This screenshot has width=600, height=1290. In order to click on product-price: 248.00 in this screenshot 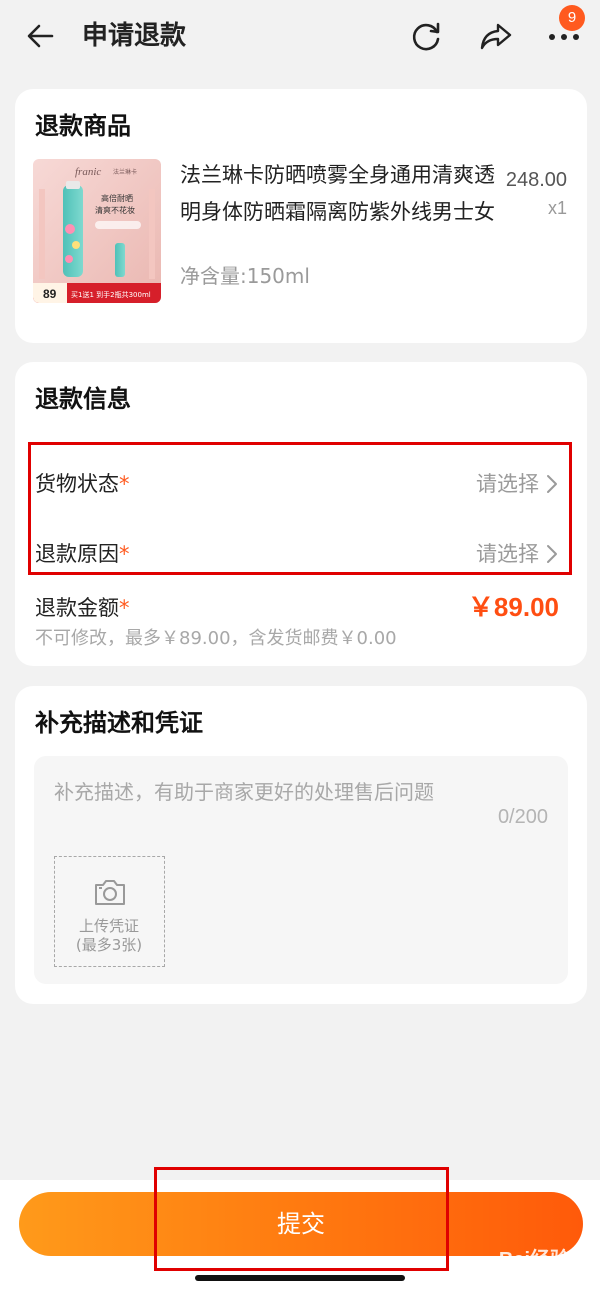, I will do `click(536, 180)`.